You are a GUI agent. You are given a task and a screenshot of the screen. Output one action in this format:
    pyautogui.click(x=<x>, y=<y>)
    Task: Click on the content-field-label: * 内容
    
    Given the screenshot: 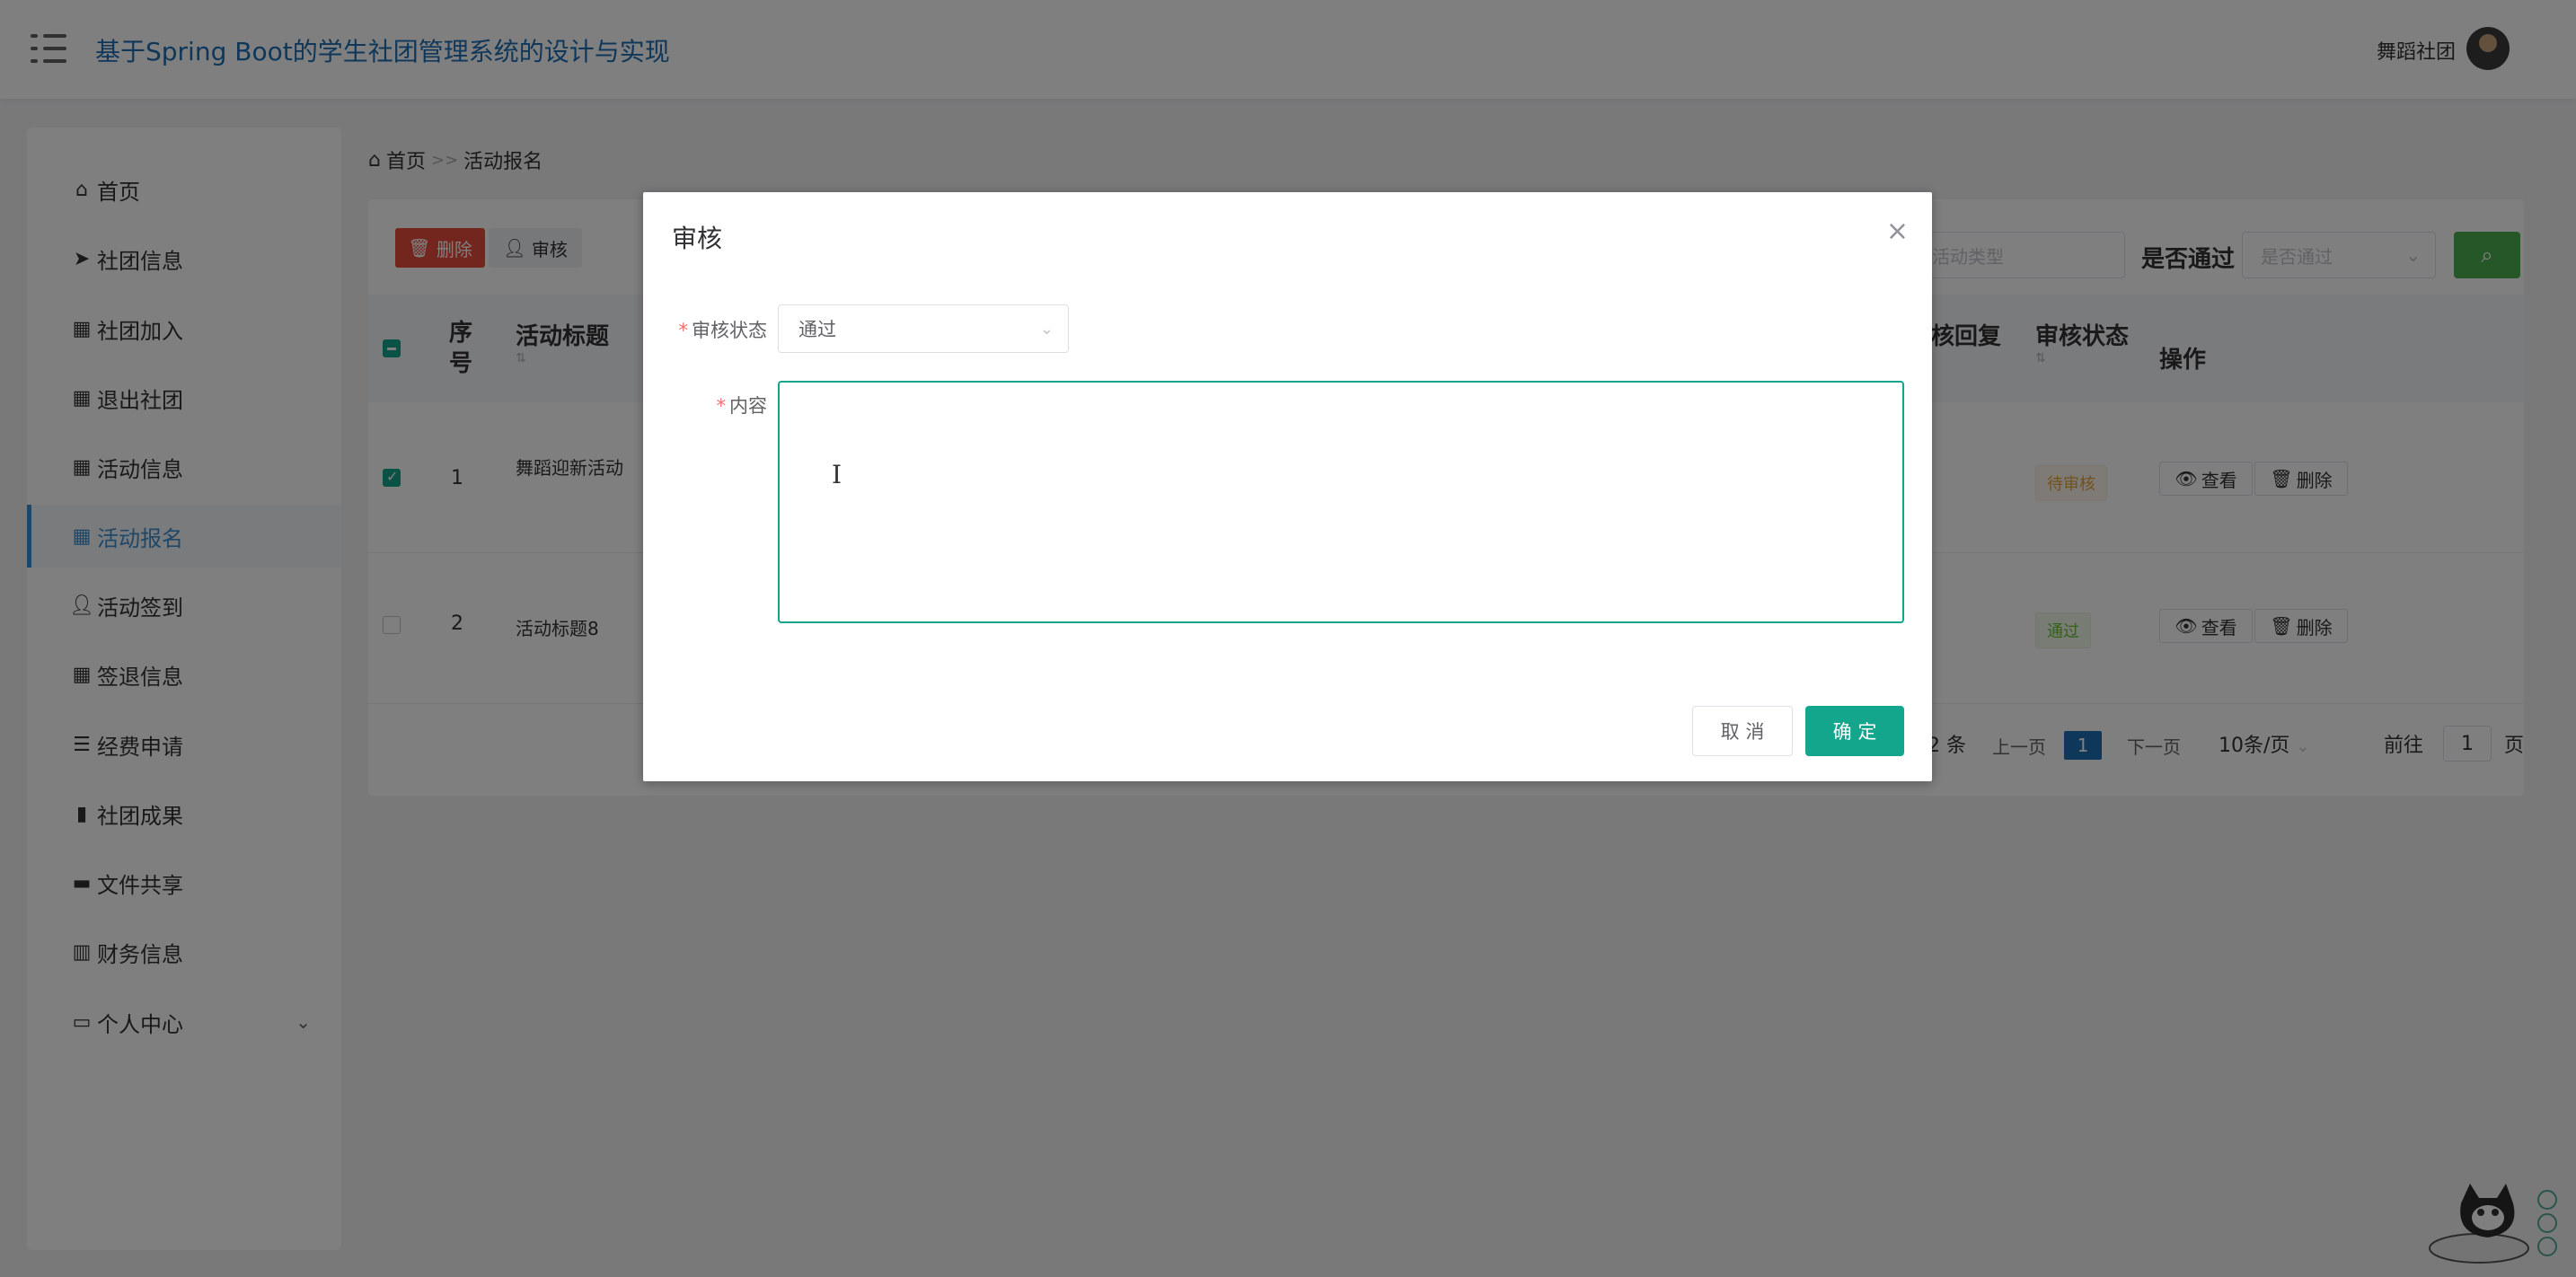 What is the action you would take?
    pyautogui.click(x=719, y=405)
    